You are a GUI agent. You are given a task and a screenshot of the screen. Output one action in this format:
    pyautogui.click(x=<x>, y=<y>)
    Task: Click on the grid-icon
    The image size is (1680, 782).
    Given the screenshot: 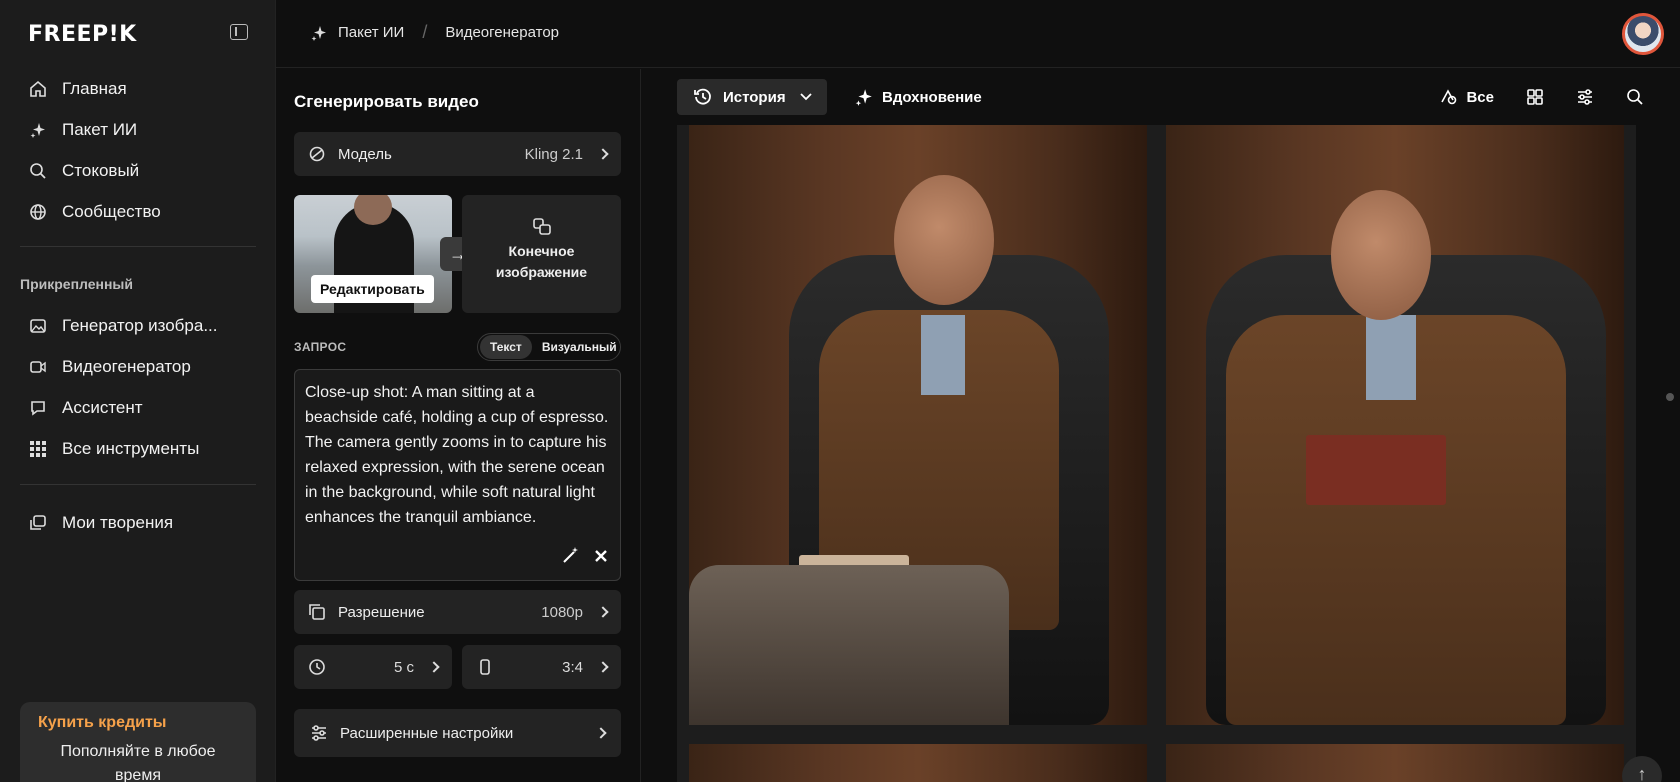 What is the action you would take?
    pyautogui.click(x=38, y=449)
    